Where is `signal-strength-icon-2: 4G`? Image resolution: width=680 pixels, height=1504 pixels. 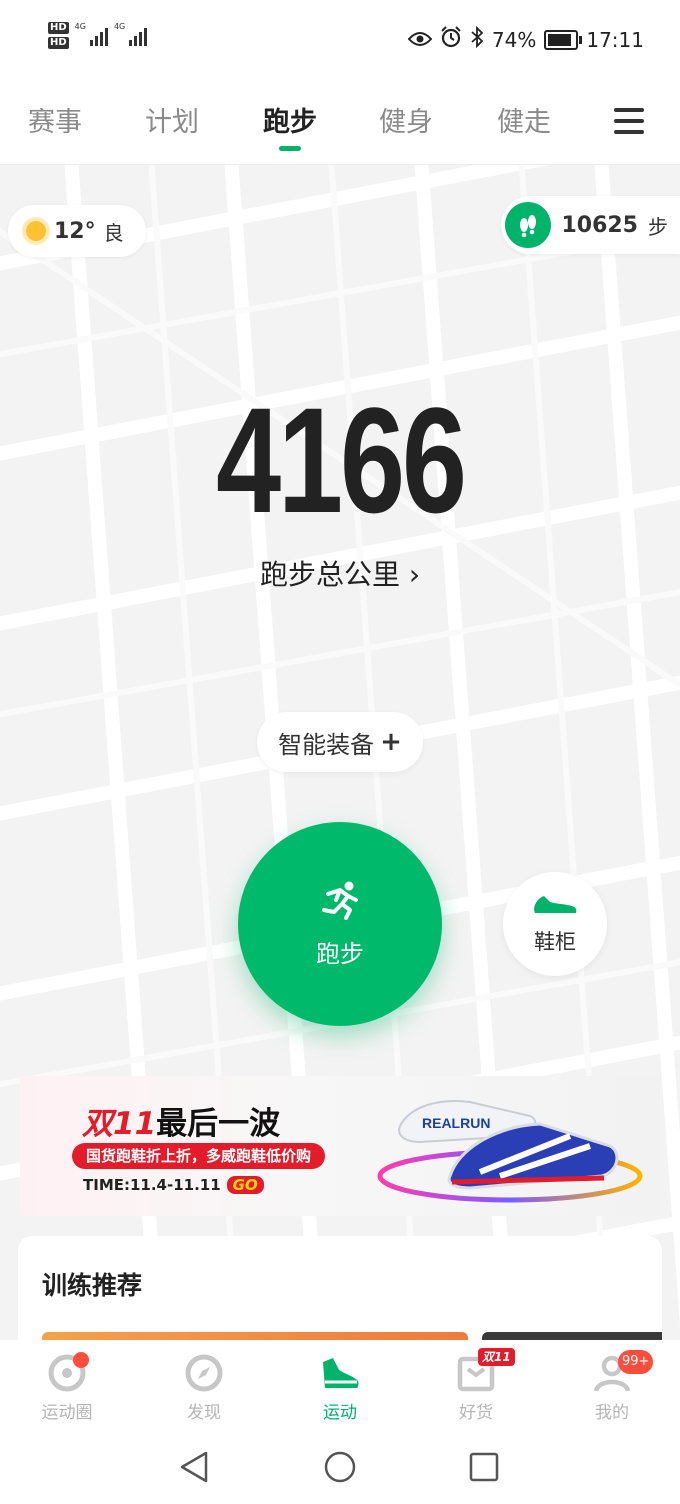
signal-strength-icon-2: 4G is located at coordinates (130, 34).